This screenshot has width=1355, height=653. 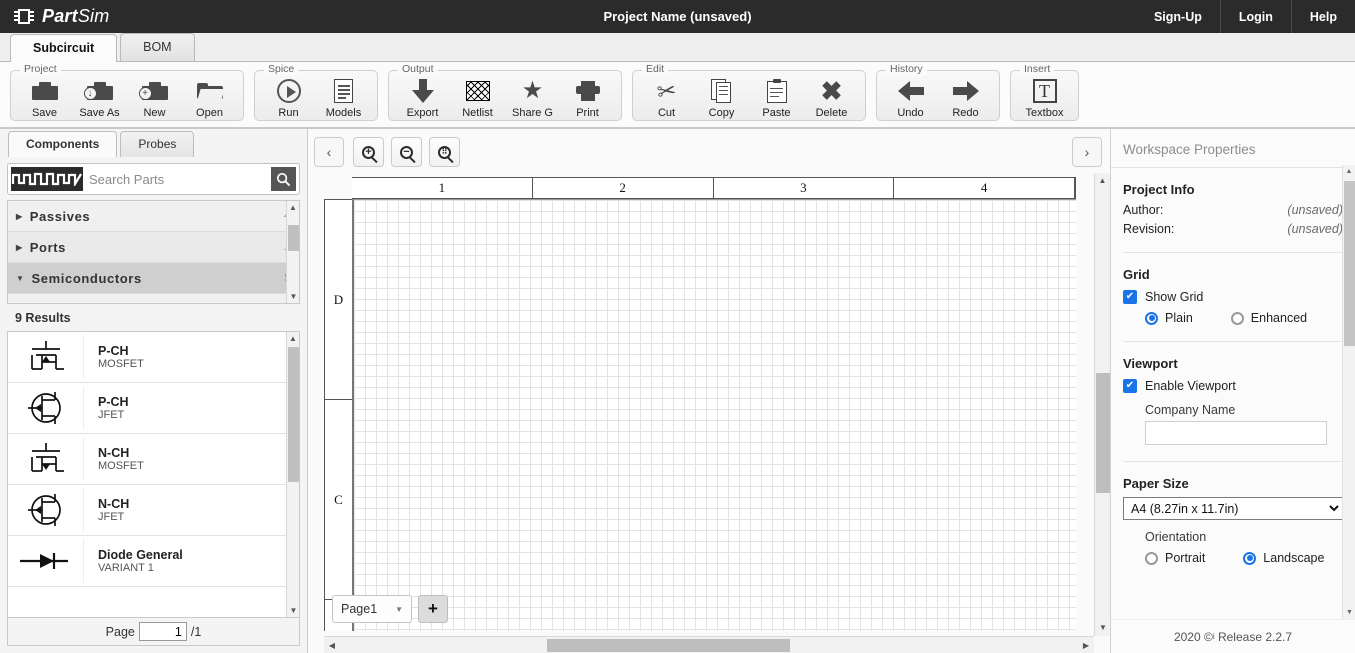 What do you see at coordinates (64, 48) in the screenshot?
I see `tab-subcircuit: Subcircuit` at bounding box center [64, 48].